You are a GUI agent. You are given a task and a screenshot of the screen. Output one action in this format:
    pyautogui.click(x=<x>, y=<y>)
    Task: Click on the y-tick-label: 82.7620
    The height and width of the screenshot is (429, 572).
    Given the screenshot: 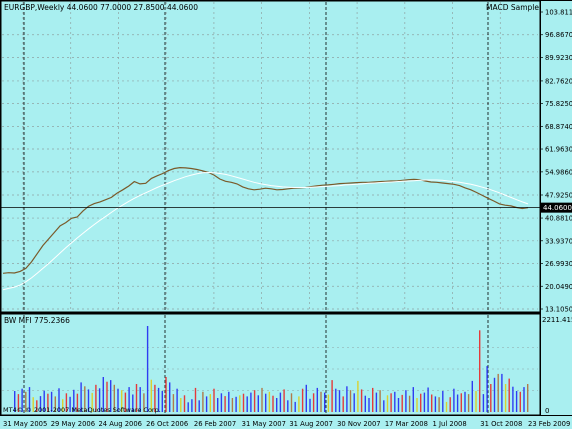 What is the action you would take?
    pyautogui.click(x=558, y=81)
    